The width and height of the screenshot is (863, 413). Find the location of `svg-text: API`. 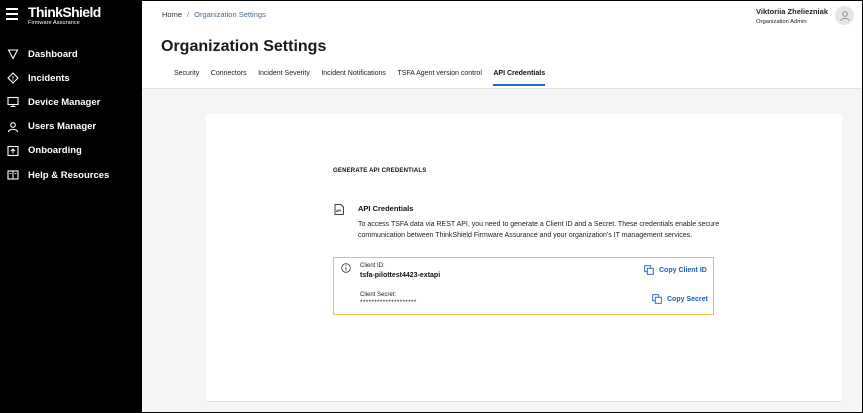

svg-text: API is located at coordinates (338, 211).